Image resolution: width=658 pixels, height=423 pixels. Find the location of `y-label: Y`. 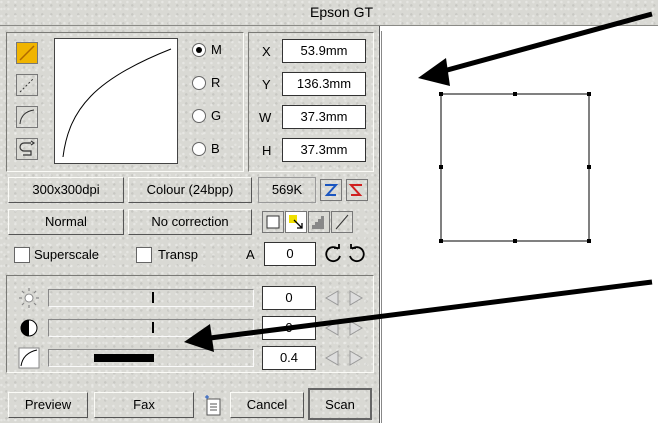

y-label: Y is located at coordinates (266, 84).